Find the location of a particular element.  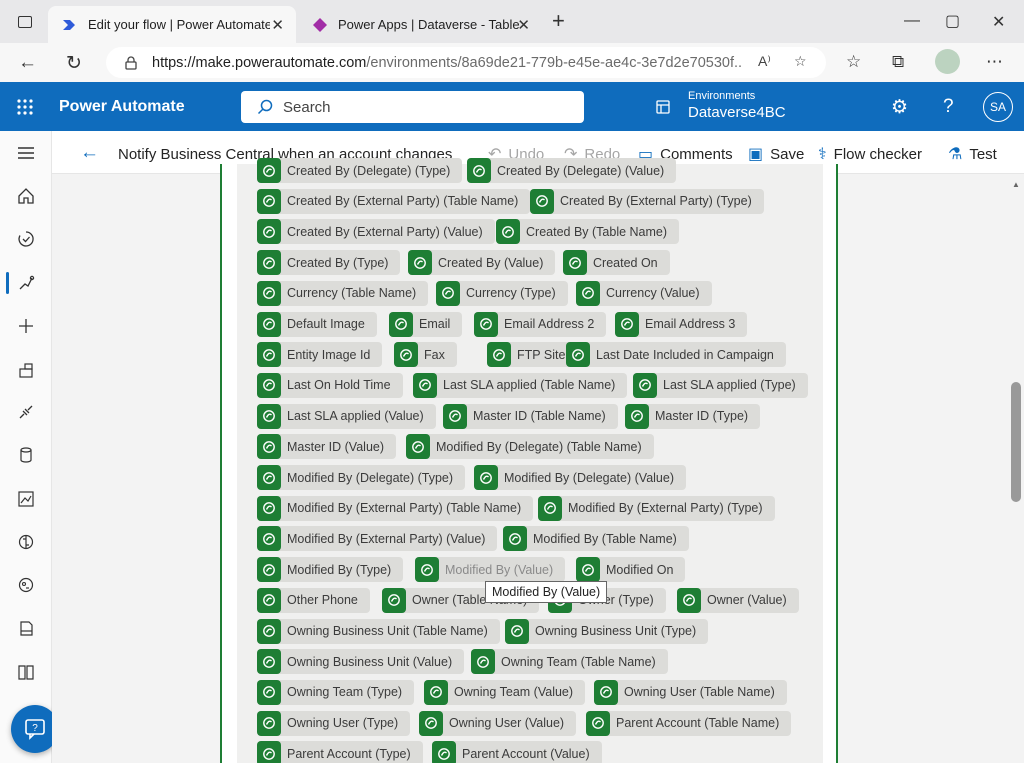

read-aloud-icon: A⁾ is located at coordinates (764, 61).